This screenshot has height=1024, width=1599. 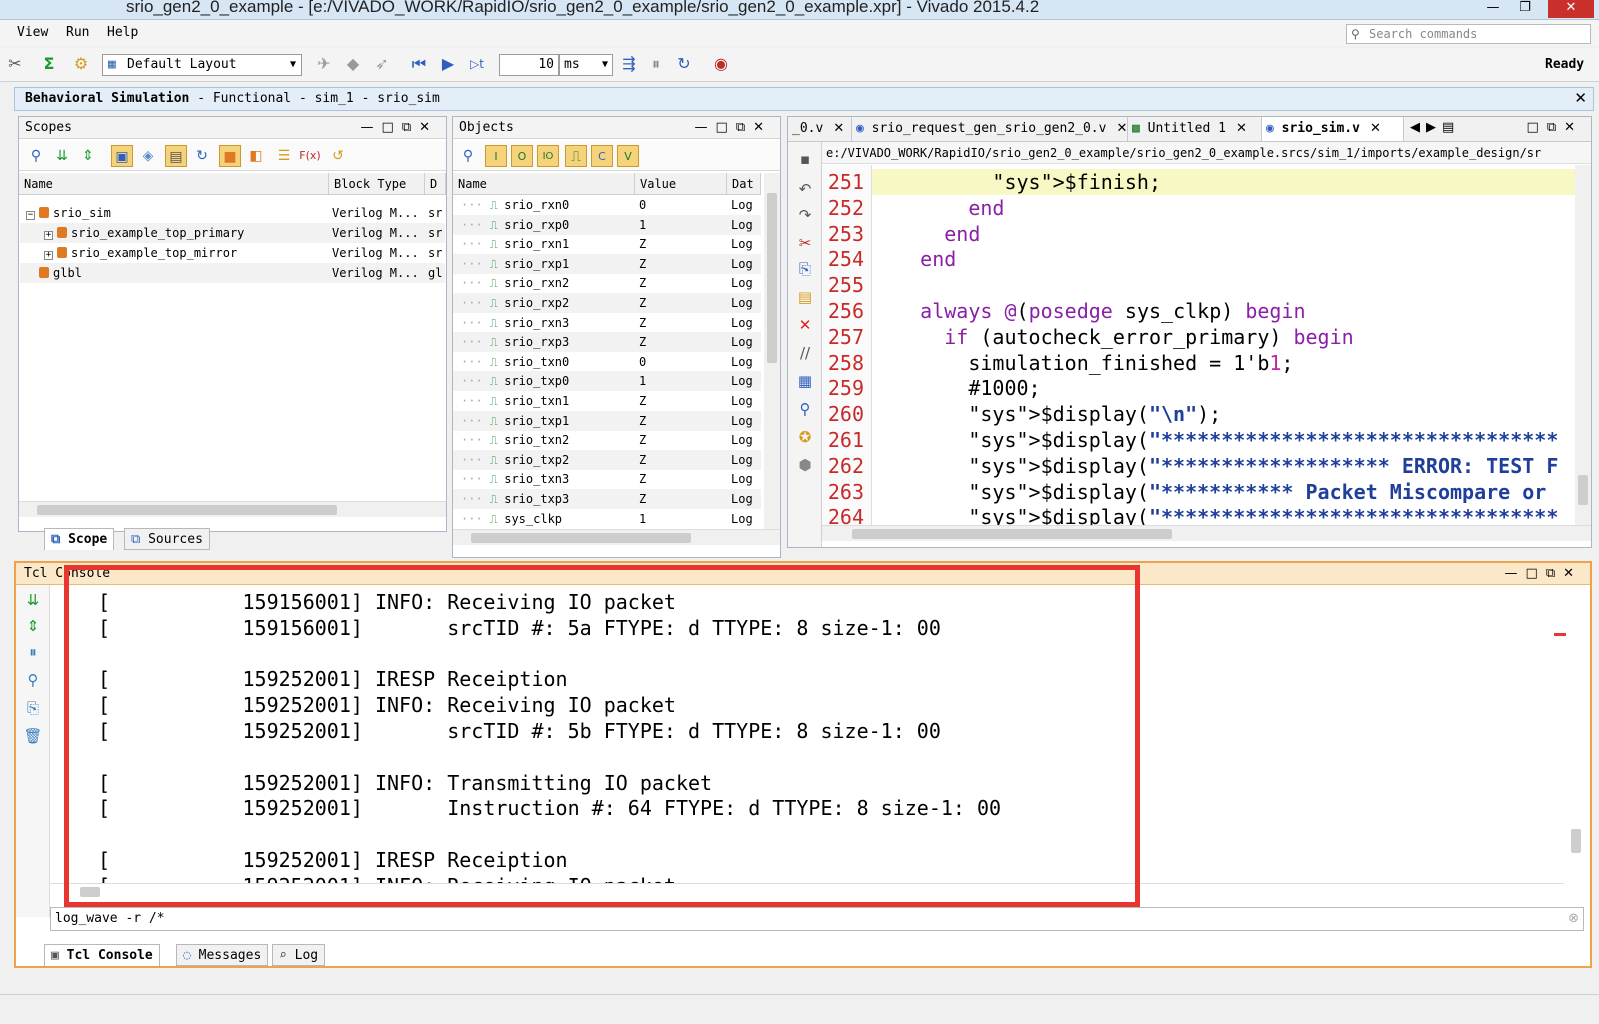 I want to click on menu-help: Help, so click(x=122, y=32).